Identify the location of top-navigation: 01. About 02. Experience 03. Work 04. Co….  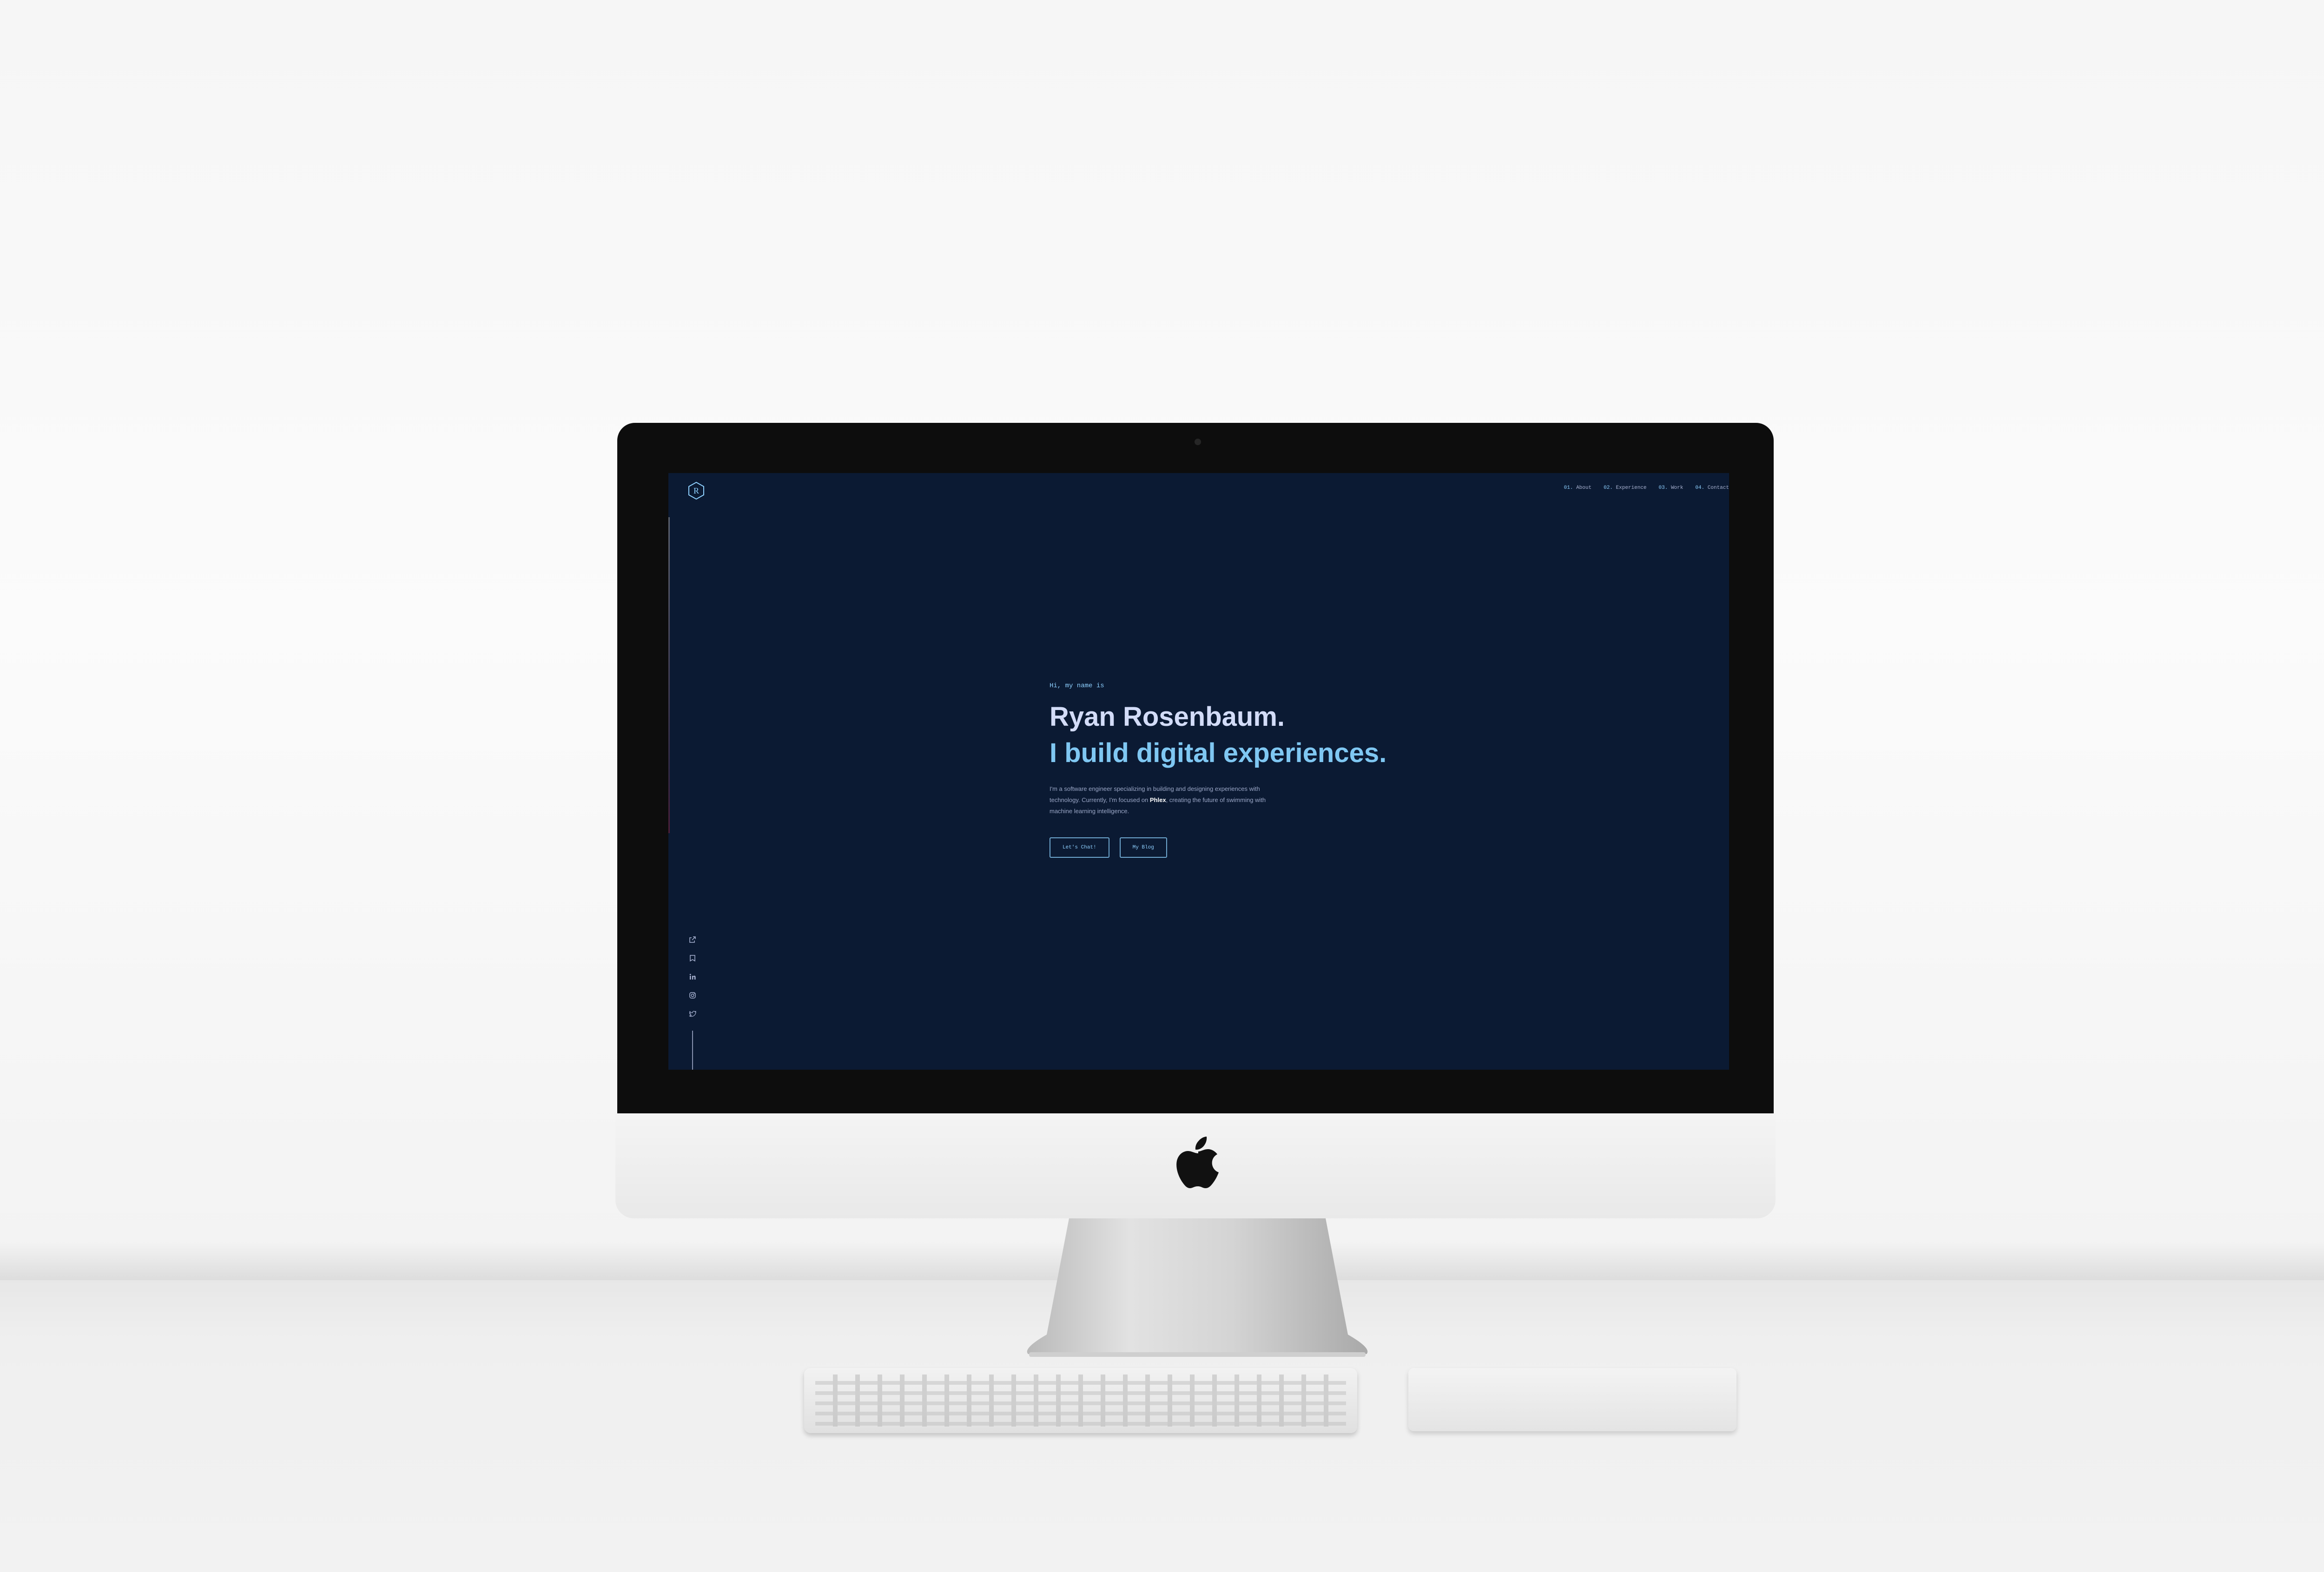
(1646, 488).